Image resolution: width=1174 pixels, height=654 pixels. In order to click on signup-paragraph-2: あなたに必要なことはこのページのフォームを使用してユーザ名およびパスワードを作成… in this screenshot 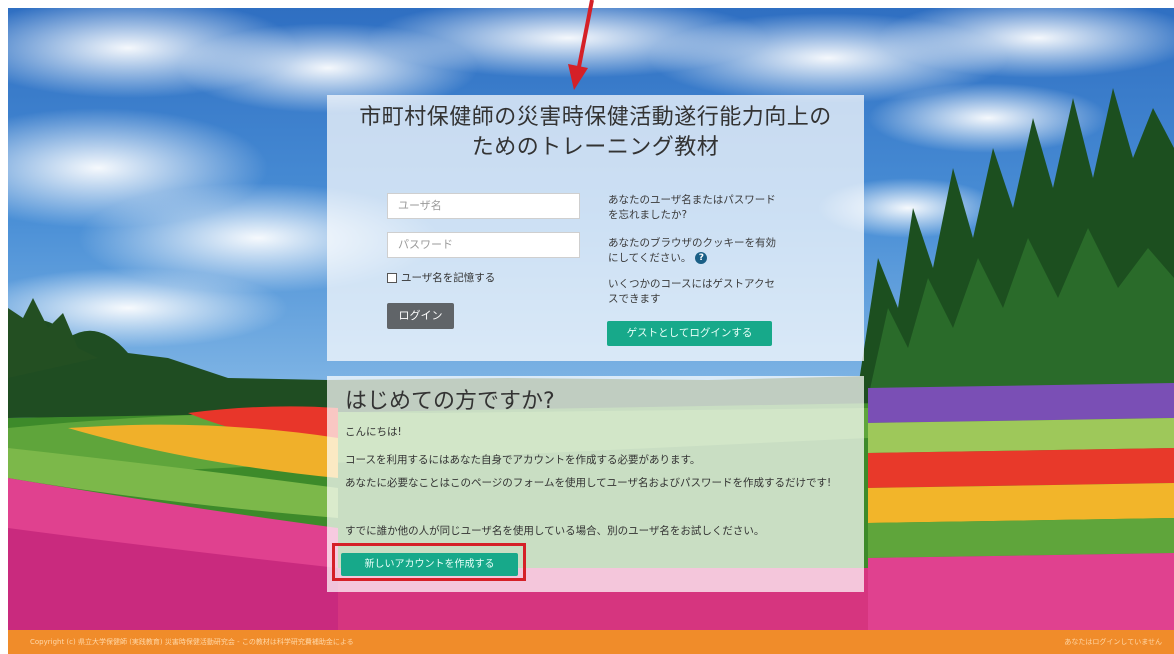, I will do `click(588, 483)`.